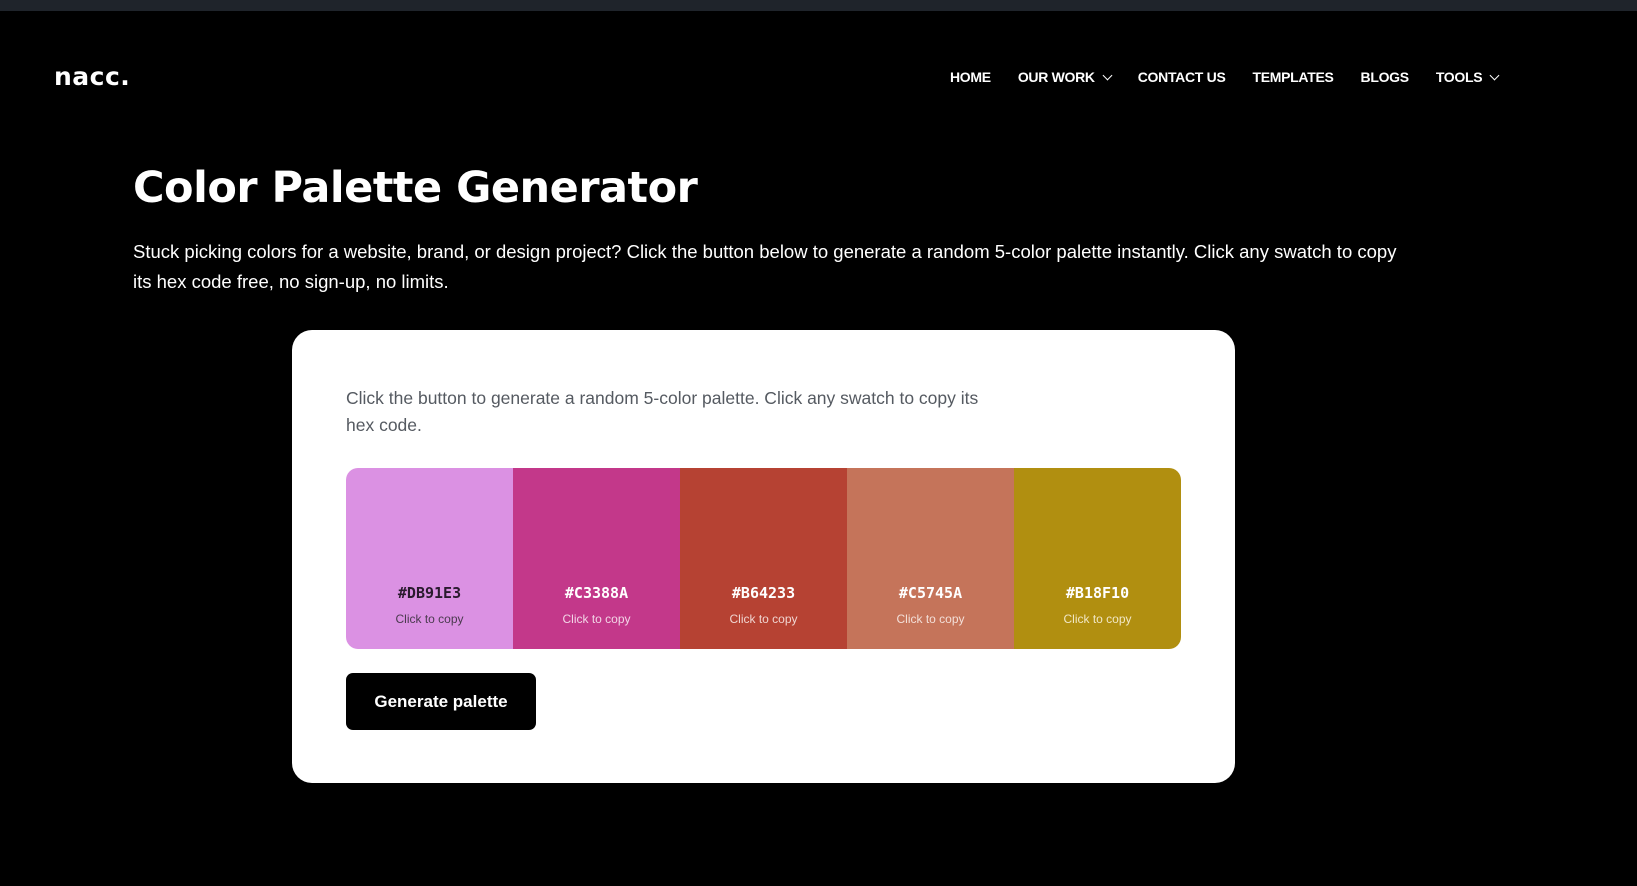 The height and width of the screenshot is (886, 1637). I want to click on nav-item-blogs: BLOGS, so click(1385, 77).